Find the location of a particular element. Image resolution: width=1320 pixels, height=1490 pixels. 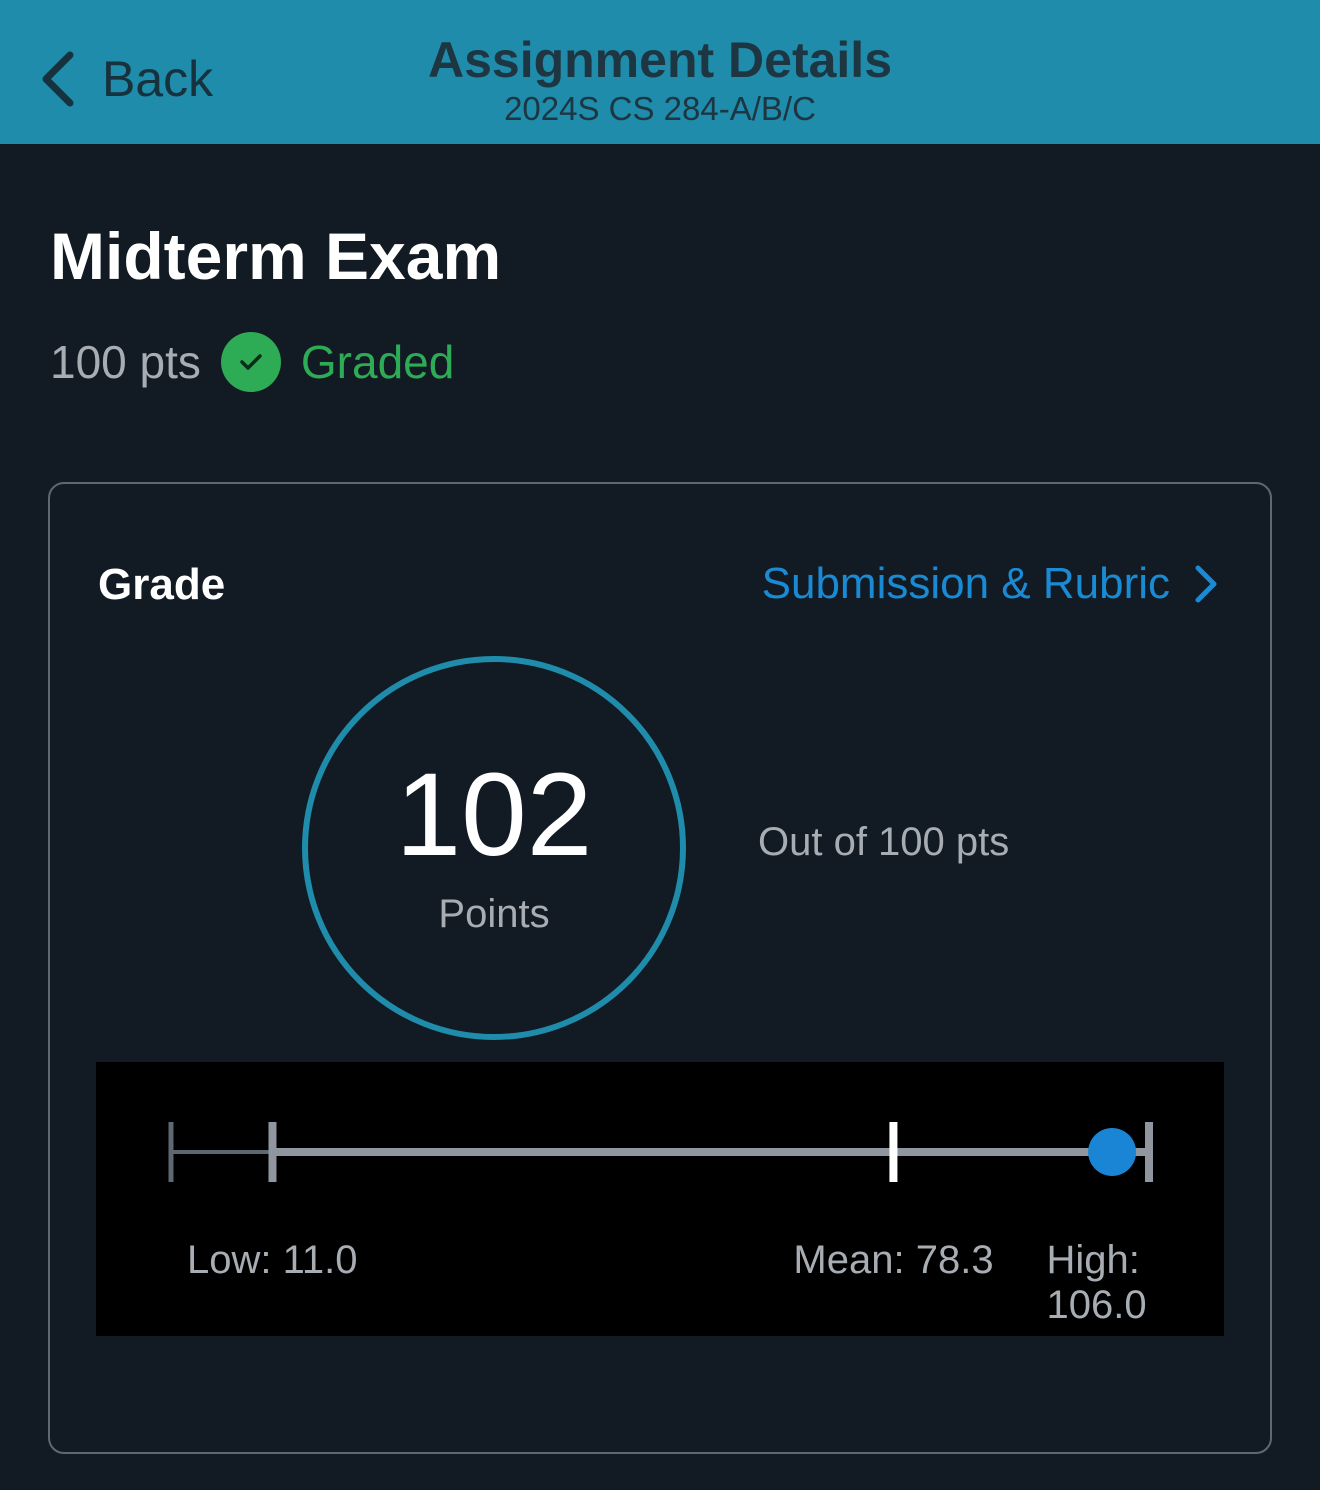

score-ring: 102 Points is located at coordinates (494, 848).